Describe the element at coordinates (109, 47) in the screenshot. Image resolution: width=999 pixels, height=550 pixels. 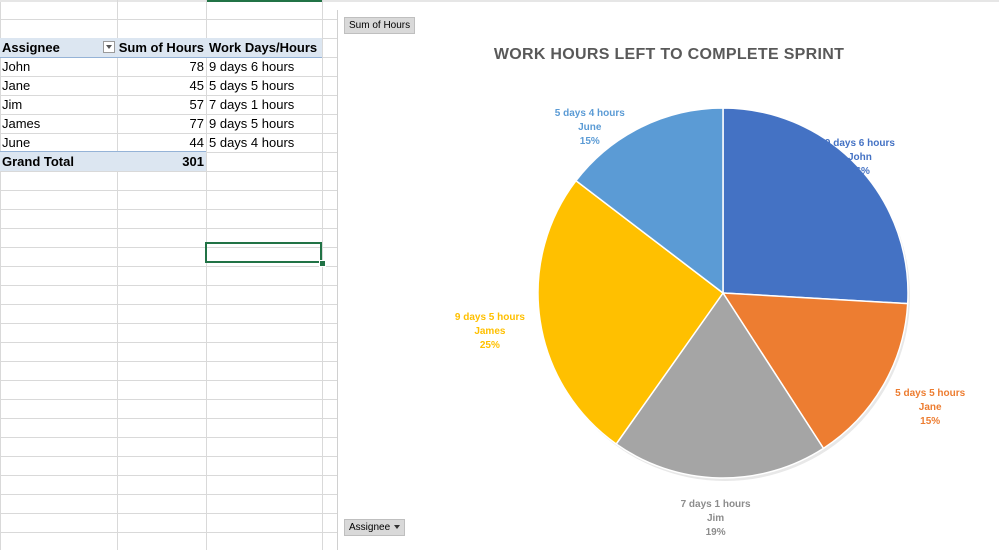
I see `assignee-filter-dropdown` at that location.